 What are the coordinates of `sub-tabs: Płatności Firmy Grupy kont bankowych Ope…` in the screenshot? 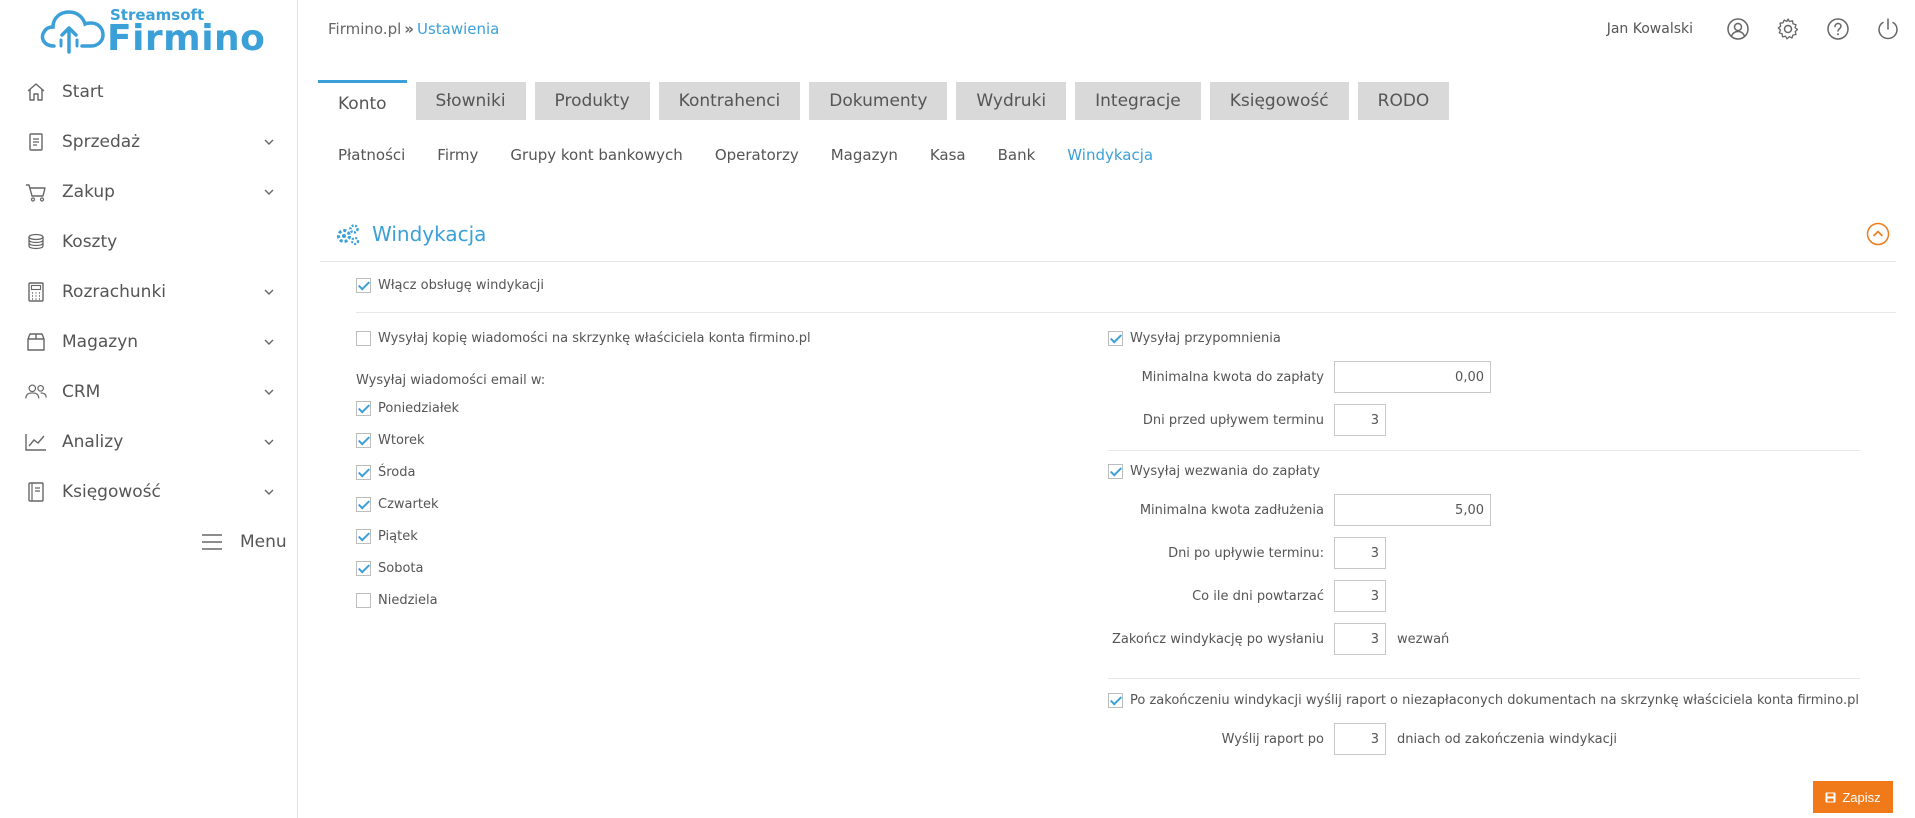 It's located at (761, 155).